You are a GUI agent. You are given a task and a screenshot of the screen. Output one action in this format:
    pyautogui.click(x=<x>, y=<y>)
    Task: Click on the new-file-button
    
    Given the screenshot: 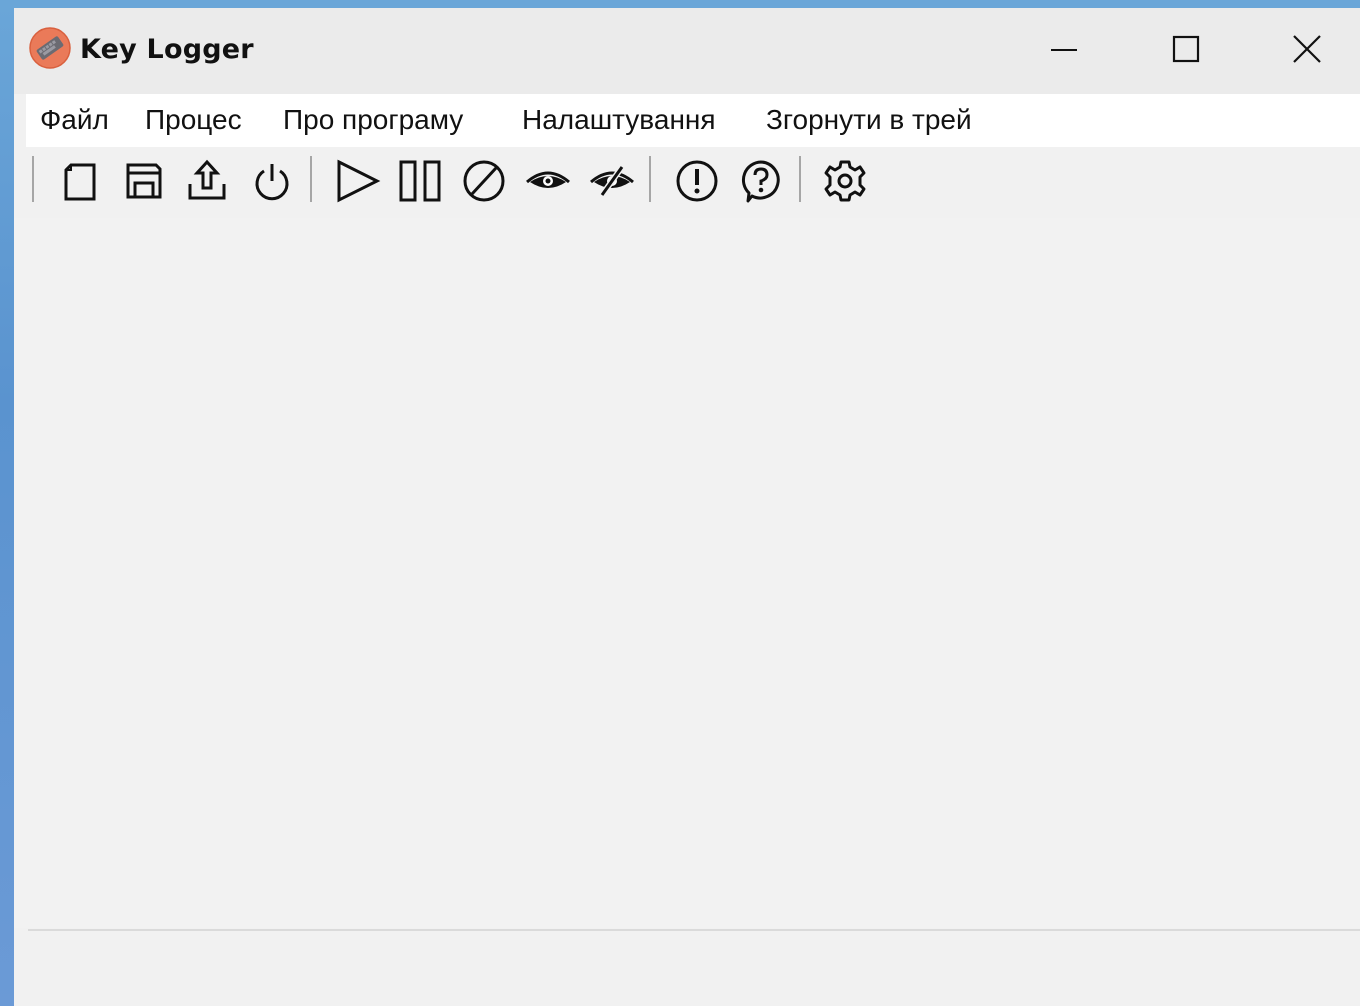 What is the action you would take?
    pyautogui.click(x=80, y=181)
    